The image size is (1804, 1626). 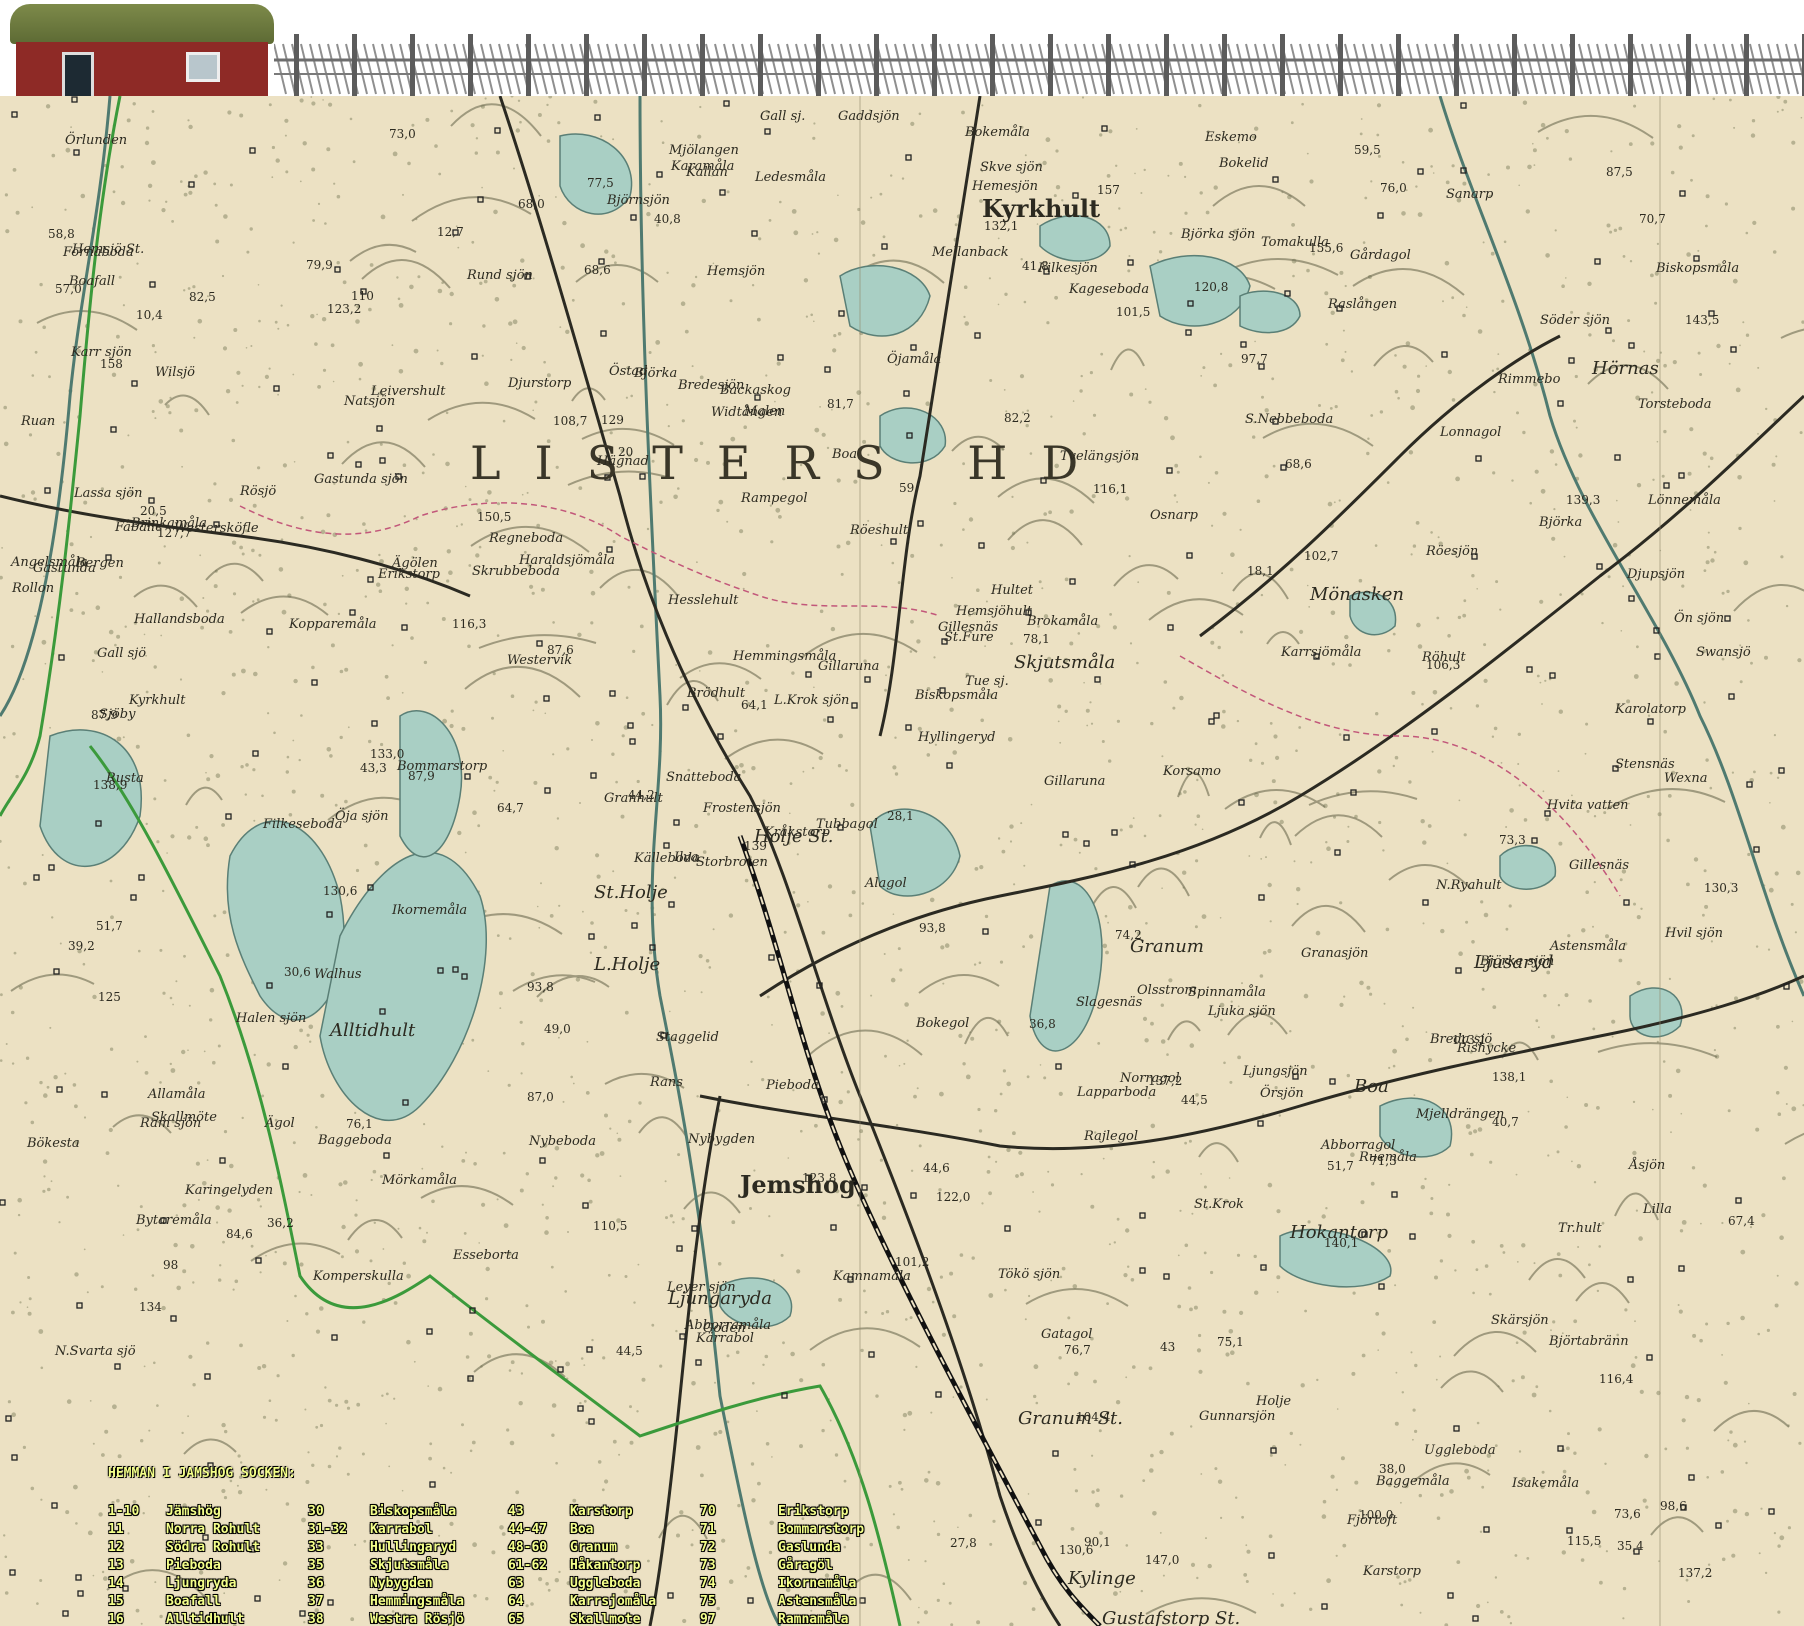 What do you see at coordinates (1546, 1483) in the screenshot?
I see `place-label-isakemala: Isakemåla` at bounding box center [1546, 1483].